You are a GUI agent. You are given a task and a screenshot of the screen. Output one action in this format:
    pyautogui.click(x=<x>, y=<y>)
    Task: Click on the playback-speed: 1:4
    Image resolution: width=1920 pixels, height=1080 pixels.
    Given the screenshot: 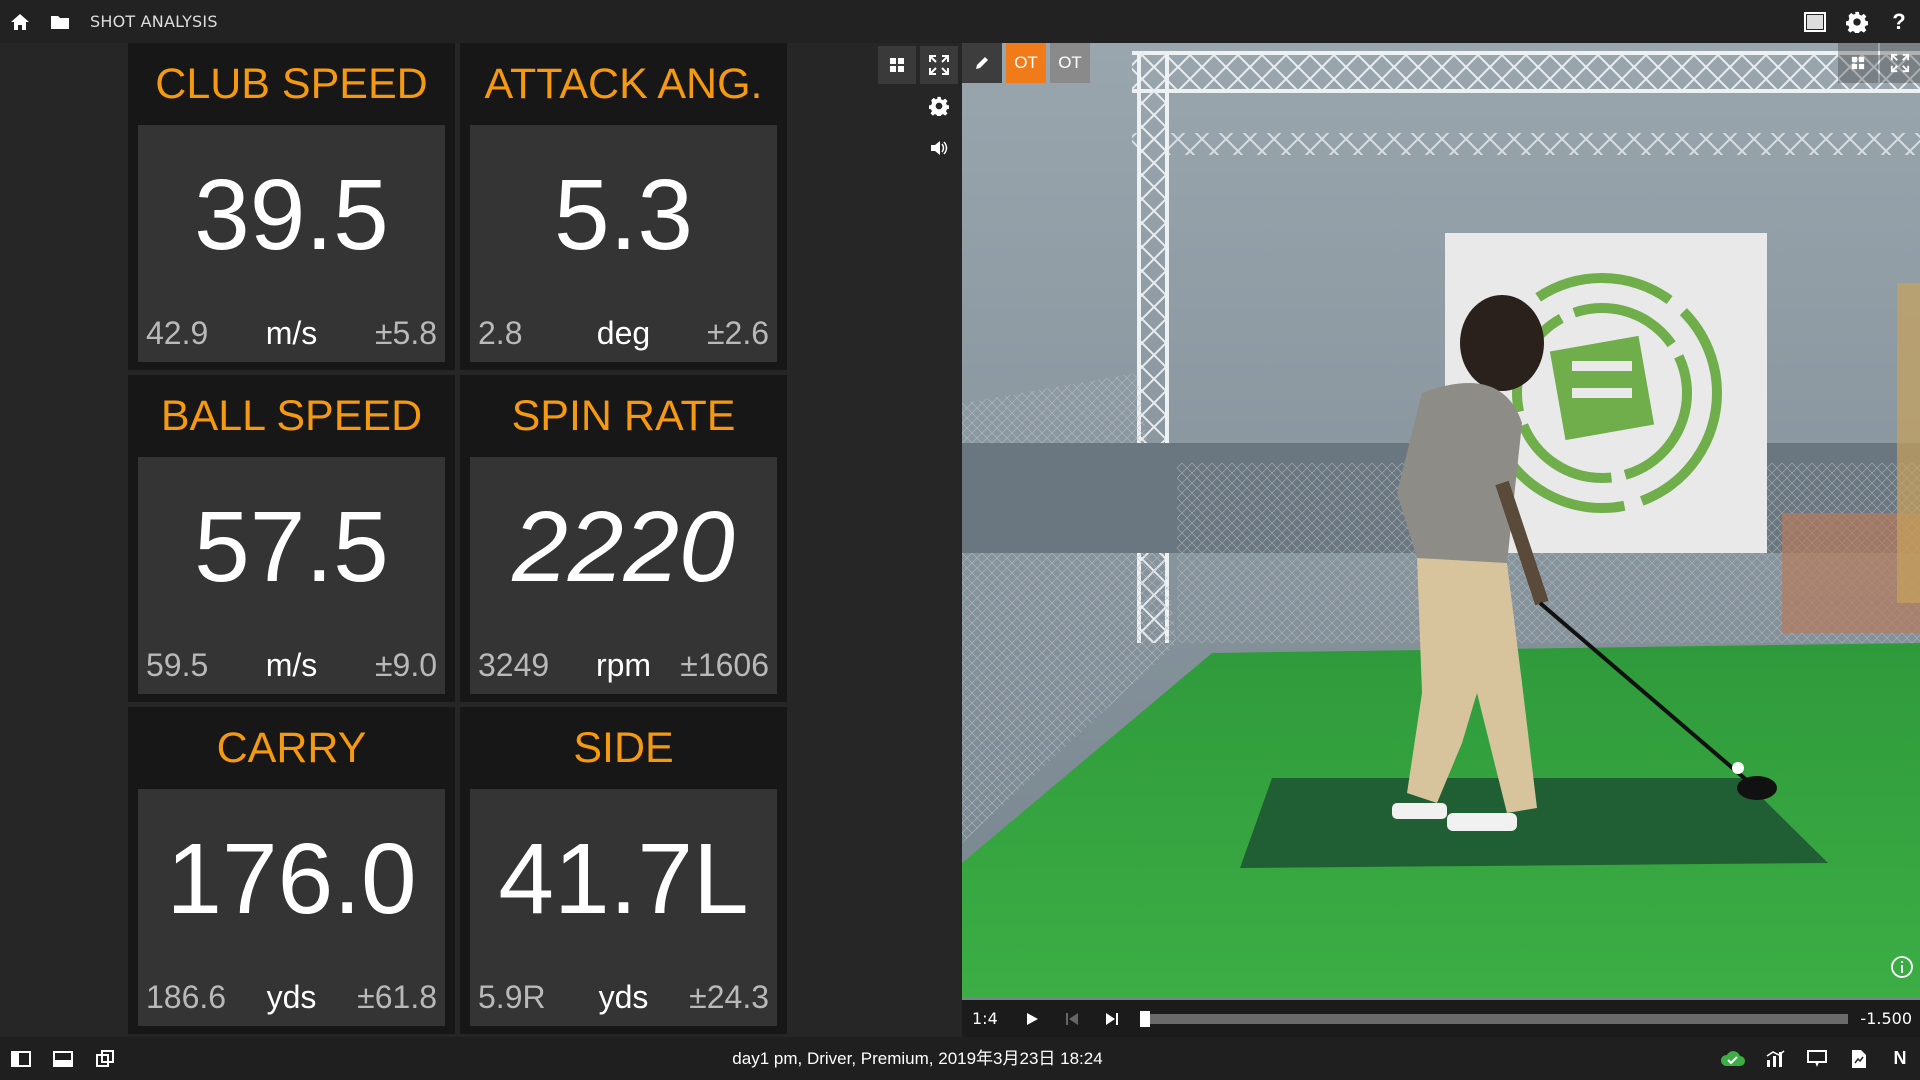 What is the action you would take?
    pyautogui.click(x=992, y=1018)
    